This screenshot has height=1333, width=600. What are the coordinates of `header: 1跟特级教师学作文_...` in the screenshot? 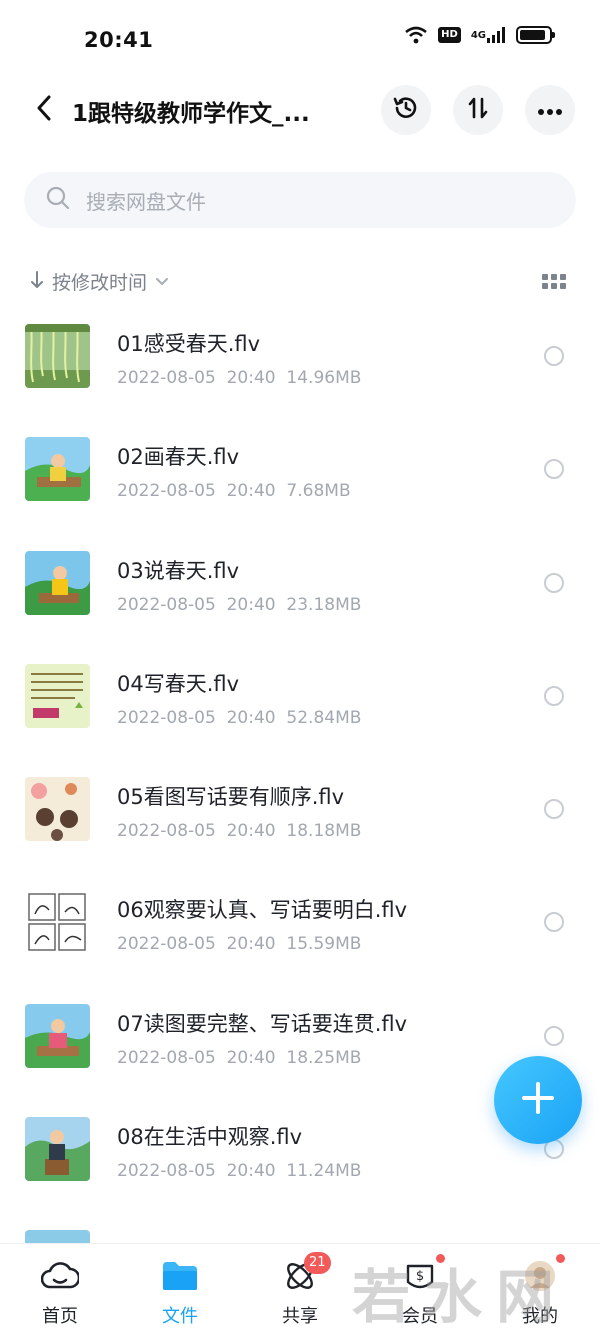 It's located at (300, 110).